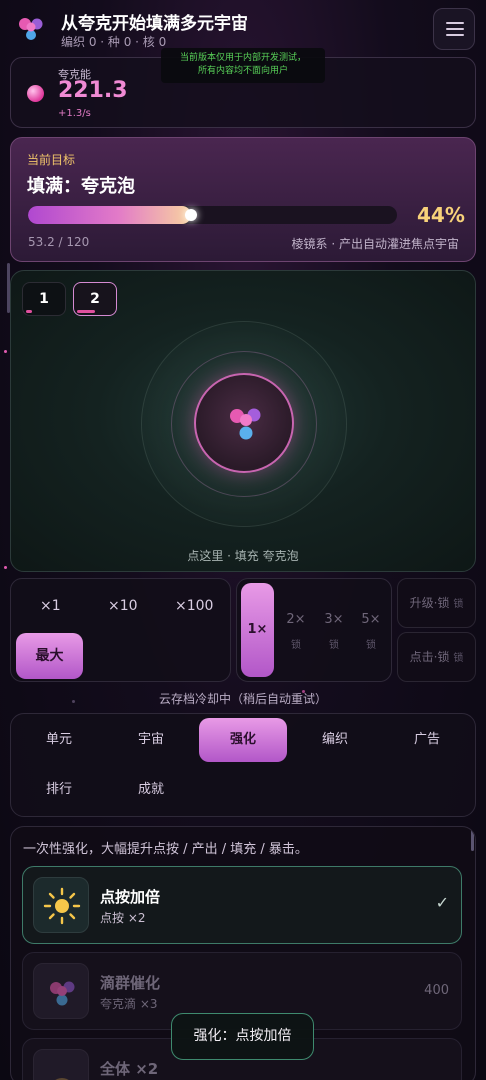 Image resolution: width=486 pixels, height=1080 pixels. What do you see at coordinates (151, 740) in the screenshot?
I see `tab-universe: 宇宙` at bounding box center [151, 740].